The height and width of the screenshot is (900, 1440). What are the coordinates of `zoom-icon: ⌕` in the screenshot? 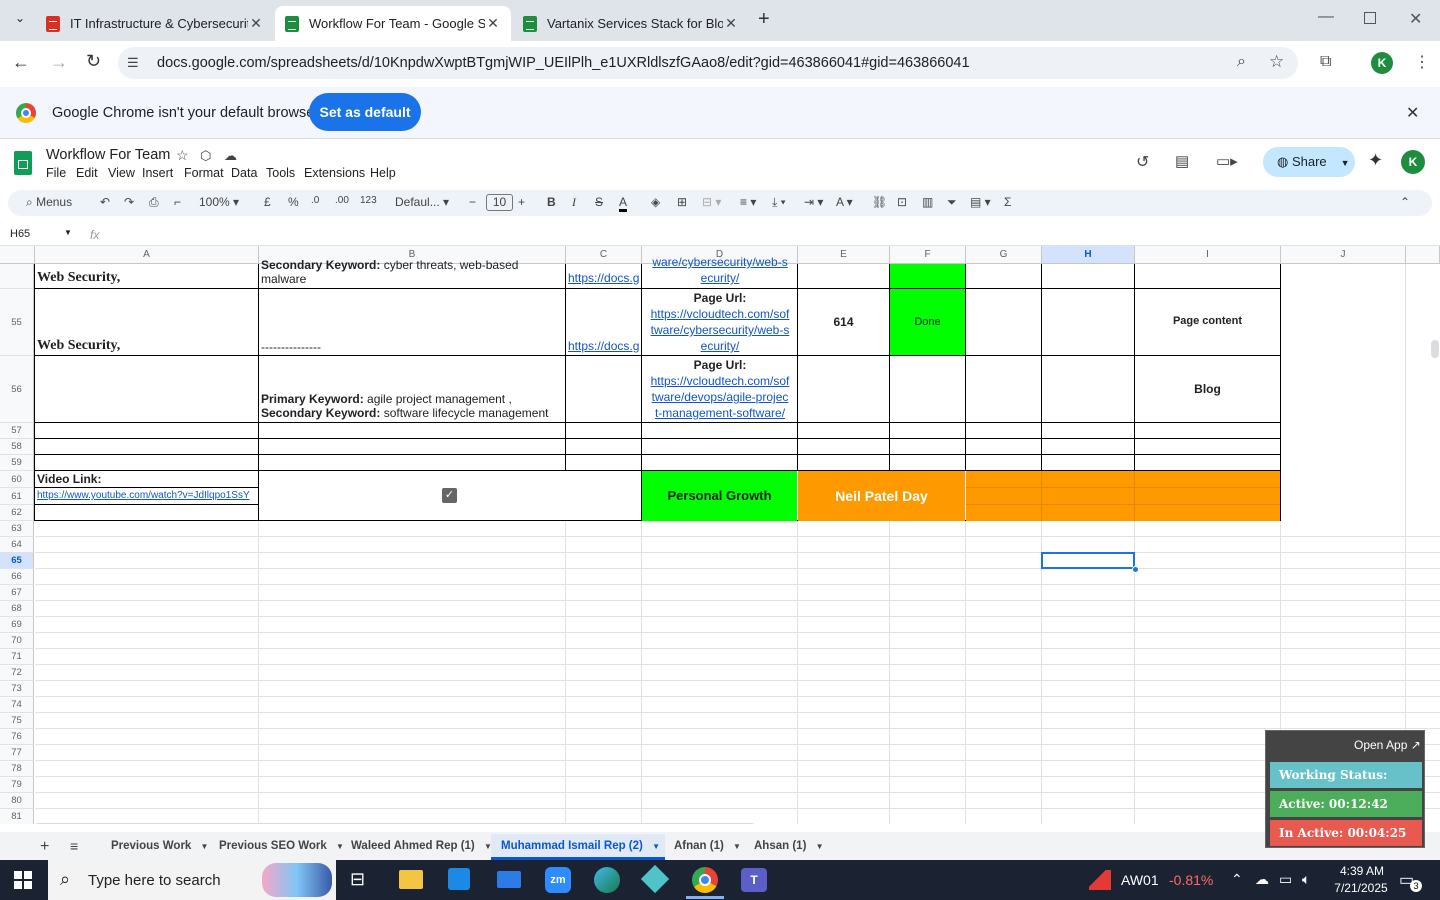 It's located at (1241, 62).